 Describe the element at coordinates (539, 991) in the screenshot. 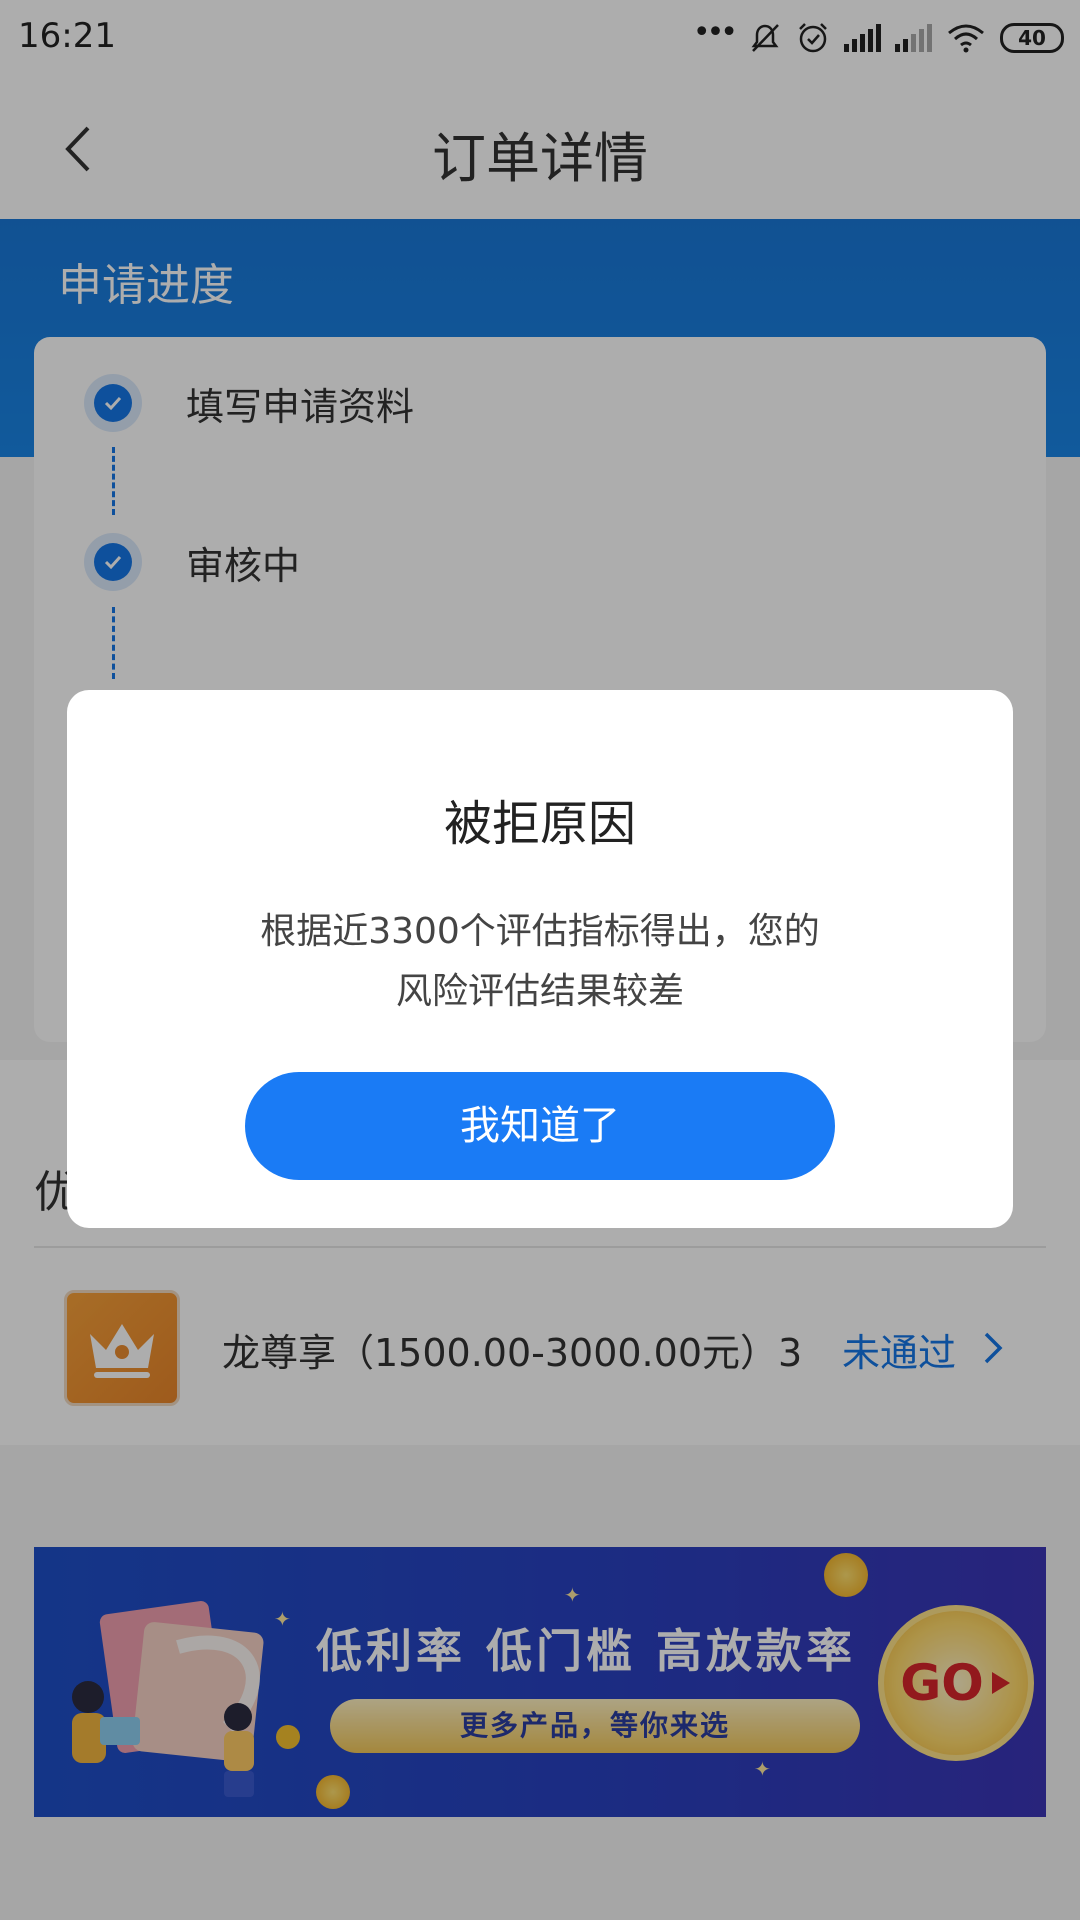

I see `dialog-message-line: 风险评估结果较差` at that location.